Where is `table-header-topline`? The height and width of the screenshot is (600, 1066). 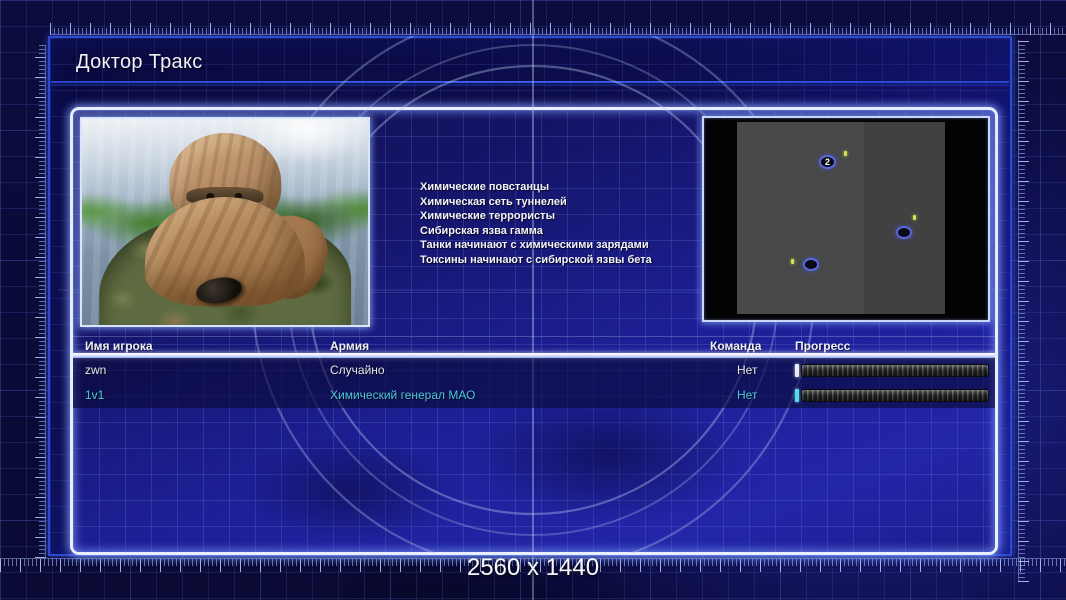 table-header-topline is located at coordinates (534, 336).